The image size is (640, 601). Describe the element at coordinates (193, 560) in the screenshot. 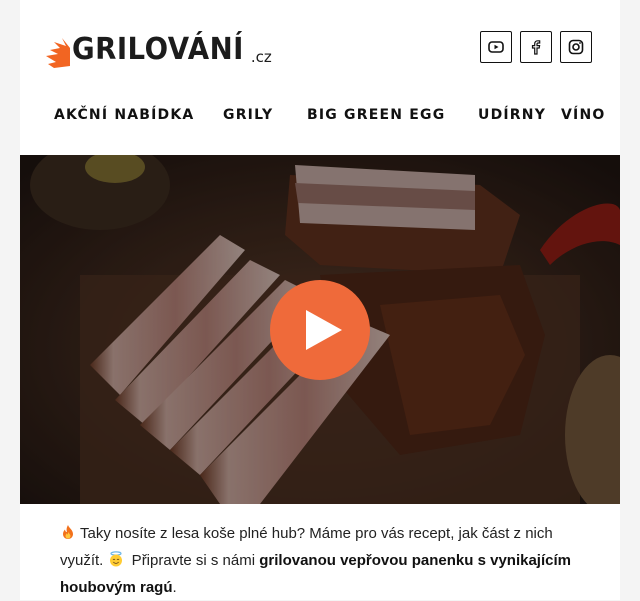

I see `intro-text-2: Připravte si s námi` at that location.